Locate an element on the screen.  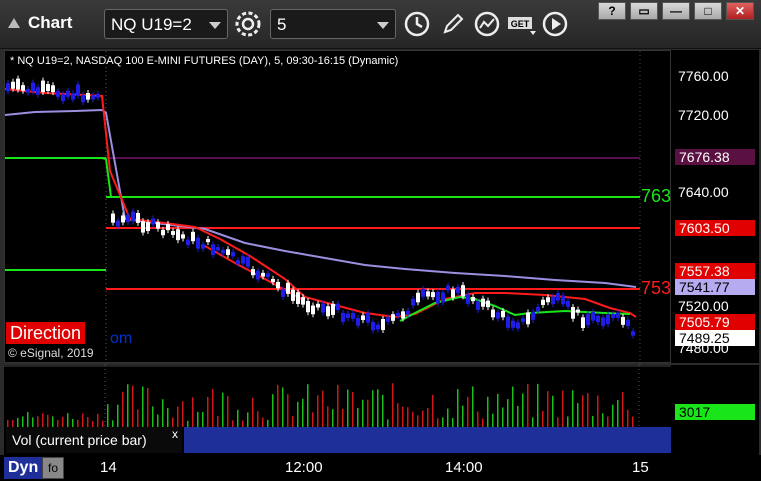
symbol-input: NQ U19=2 is located at coordinates (166, 24).